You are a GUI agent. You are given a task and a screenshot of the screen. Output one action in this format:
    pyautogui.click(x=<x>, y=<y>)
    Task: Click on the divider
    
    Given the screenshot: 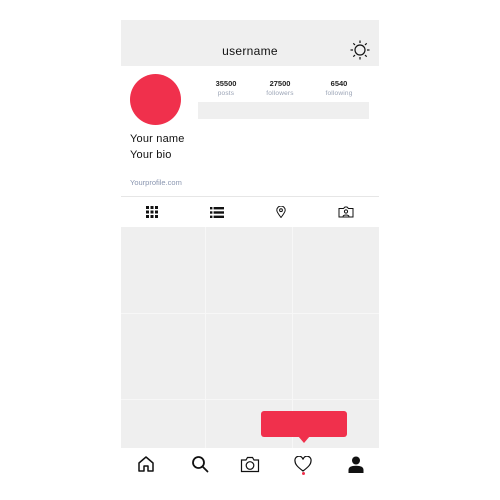 What is the action you would take?
    pyautogui.click(x=250, y=196)
    